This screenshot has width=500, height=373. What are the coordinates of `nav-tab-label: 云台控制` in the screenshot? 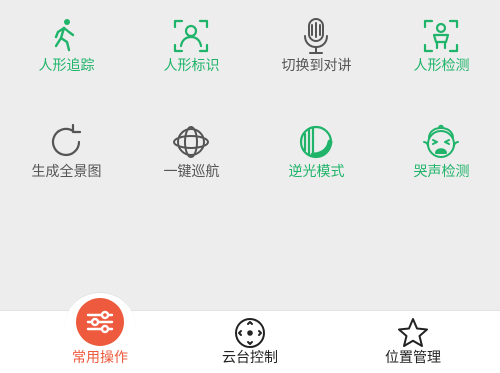 It's located at (250, 358).